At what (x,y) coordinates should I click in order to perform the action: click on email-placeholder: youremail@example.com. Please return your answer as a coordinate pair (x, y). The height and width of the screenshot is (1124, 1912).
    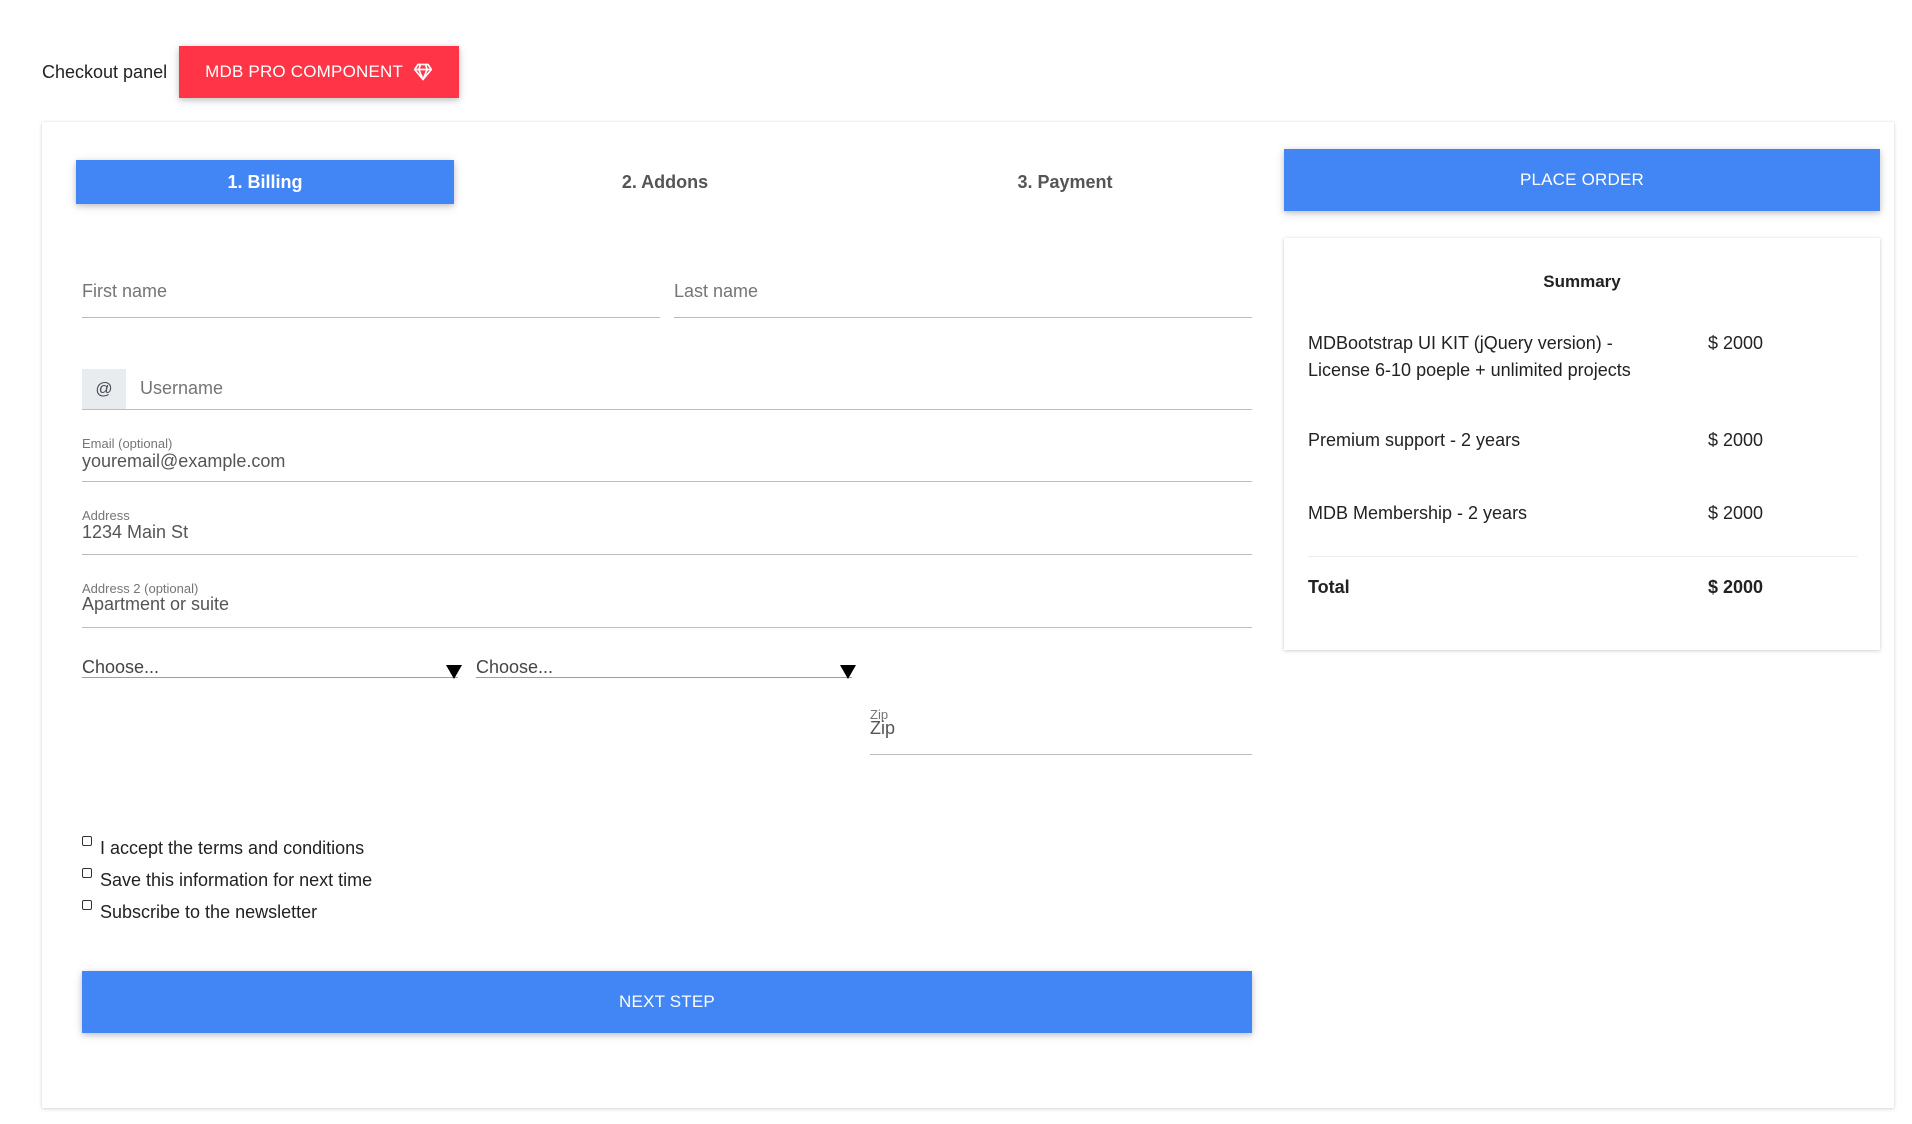
    Looking at the image, I should click on (184, 461).